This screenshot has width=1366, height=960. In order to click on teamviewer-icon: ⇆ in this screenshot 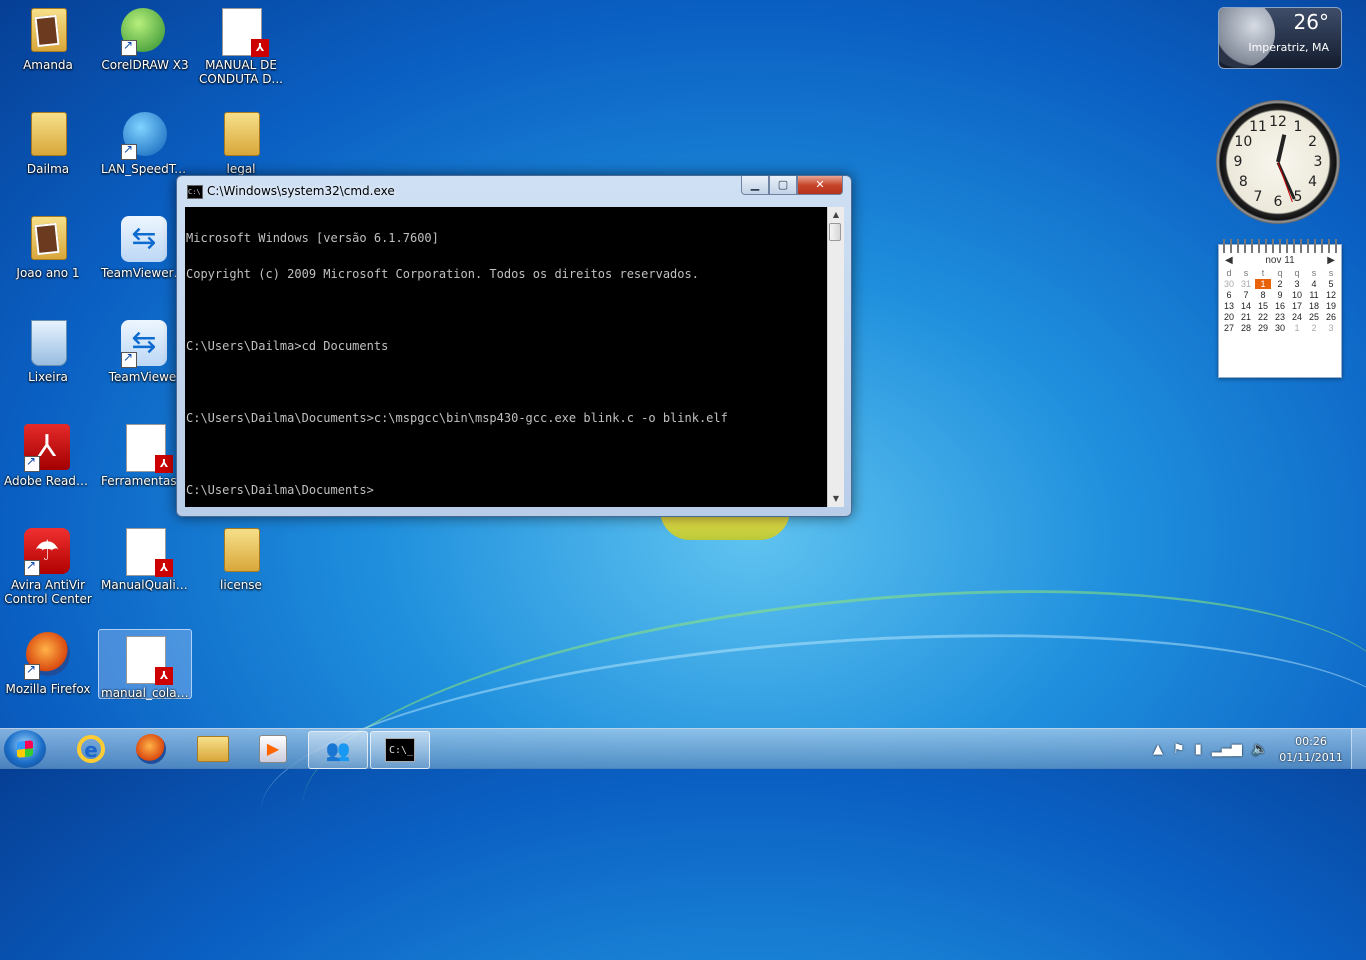, I will do `click(145, 344)`.